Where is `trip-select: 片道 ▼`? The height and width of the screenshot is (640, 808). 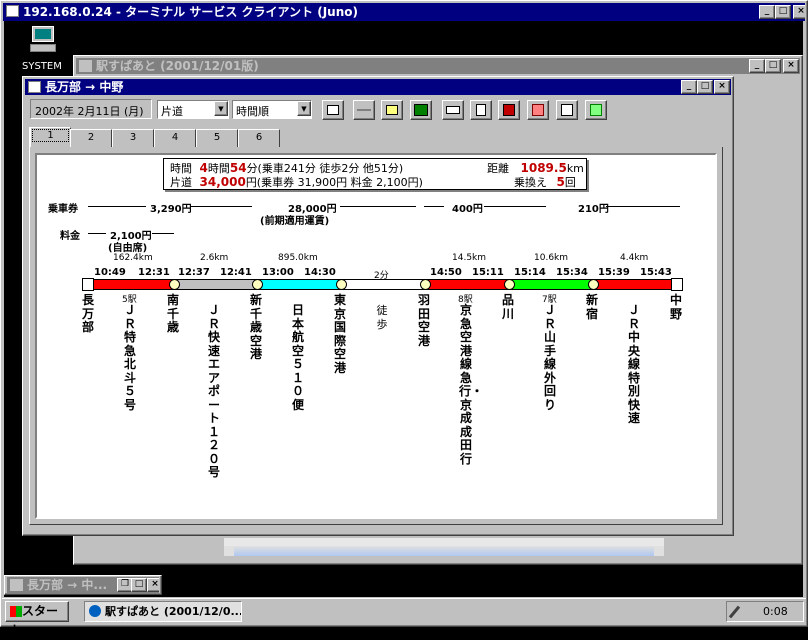
trip-select: 片道 ▼ is located at coordinates (193, 109).